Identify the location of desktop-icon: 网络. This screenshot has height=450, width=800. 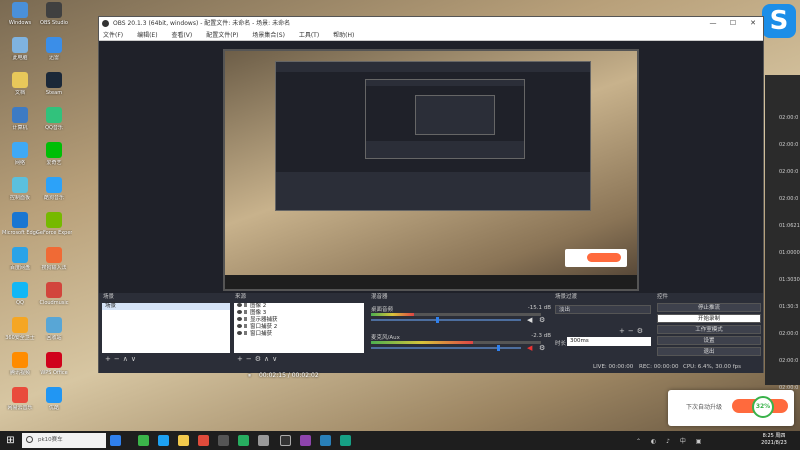
(20, 154).